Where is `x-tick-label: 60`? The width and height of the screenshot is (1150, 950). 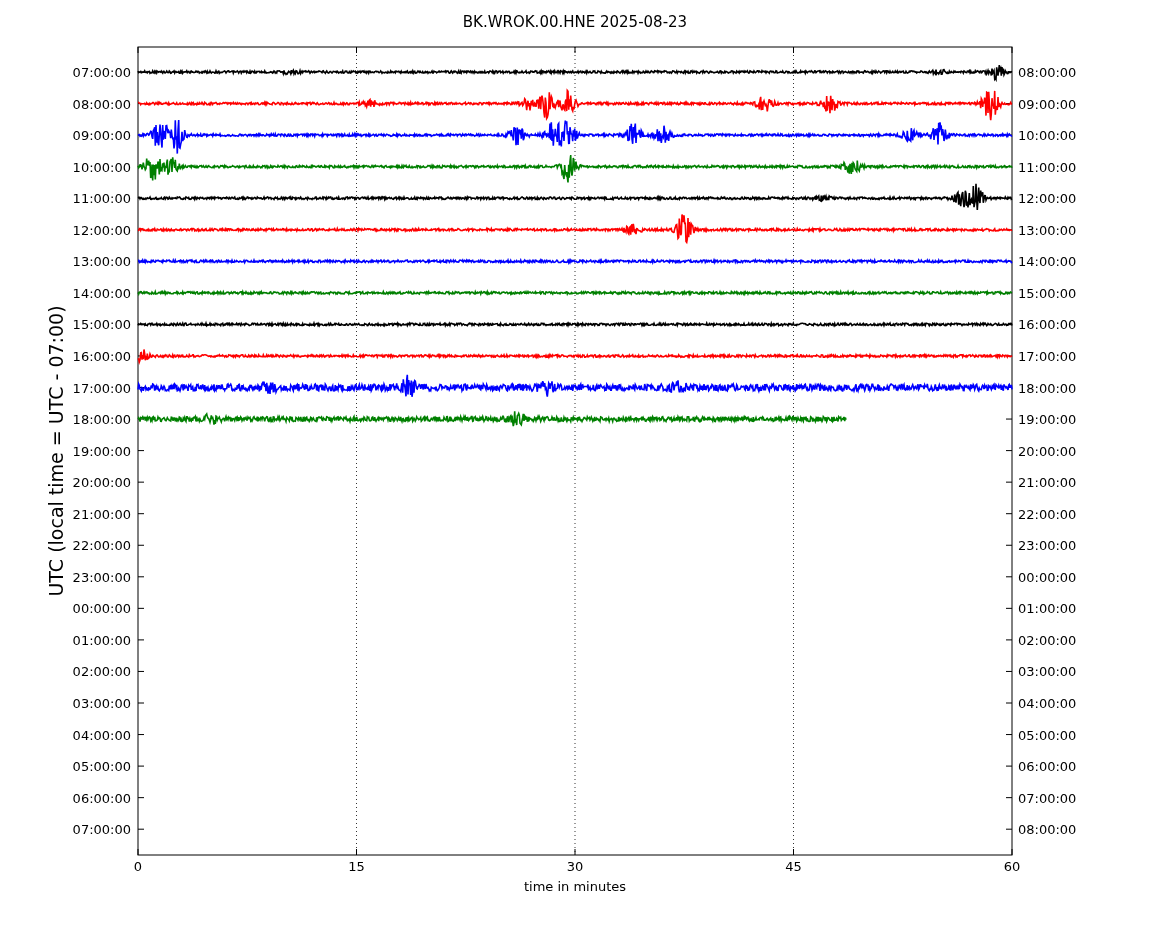
x-tick-label: 60 is located at coordinates (1012, 866).